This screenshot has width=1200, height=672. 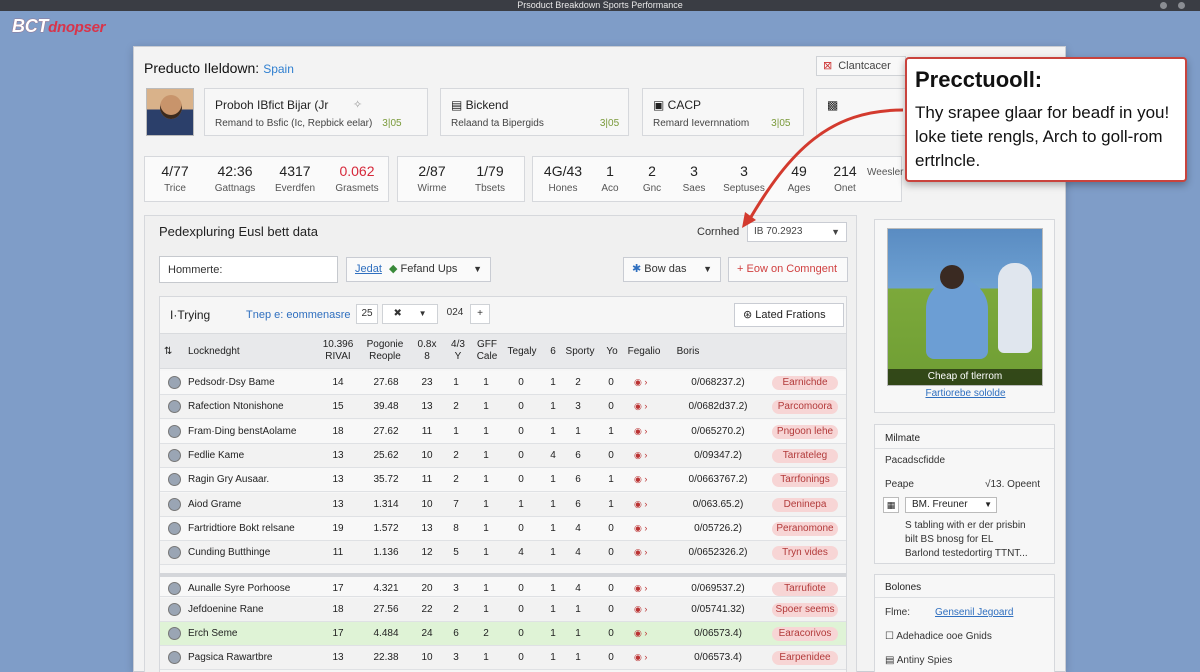 I want to click on column-header: Tegaly, so click(x=522, y=352).